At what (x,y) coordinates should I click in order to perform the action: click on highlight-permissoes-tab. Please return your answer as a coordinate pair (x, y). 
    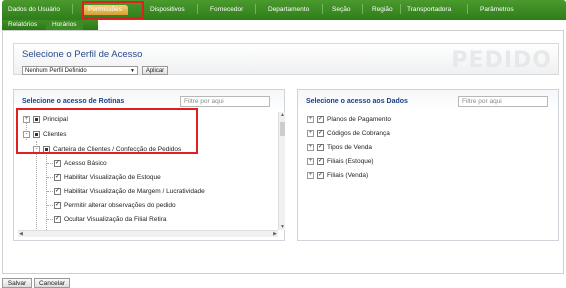
    Looking at the image, I should click on (113, 10).